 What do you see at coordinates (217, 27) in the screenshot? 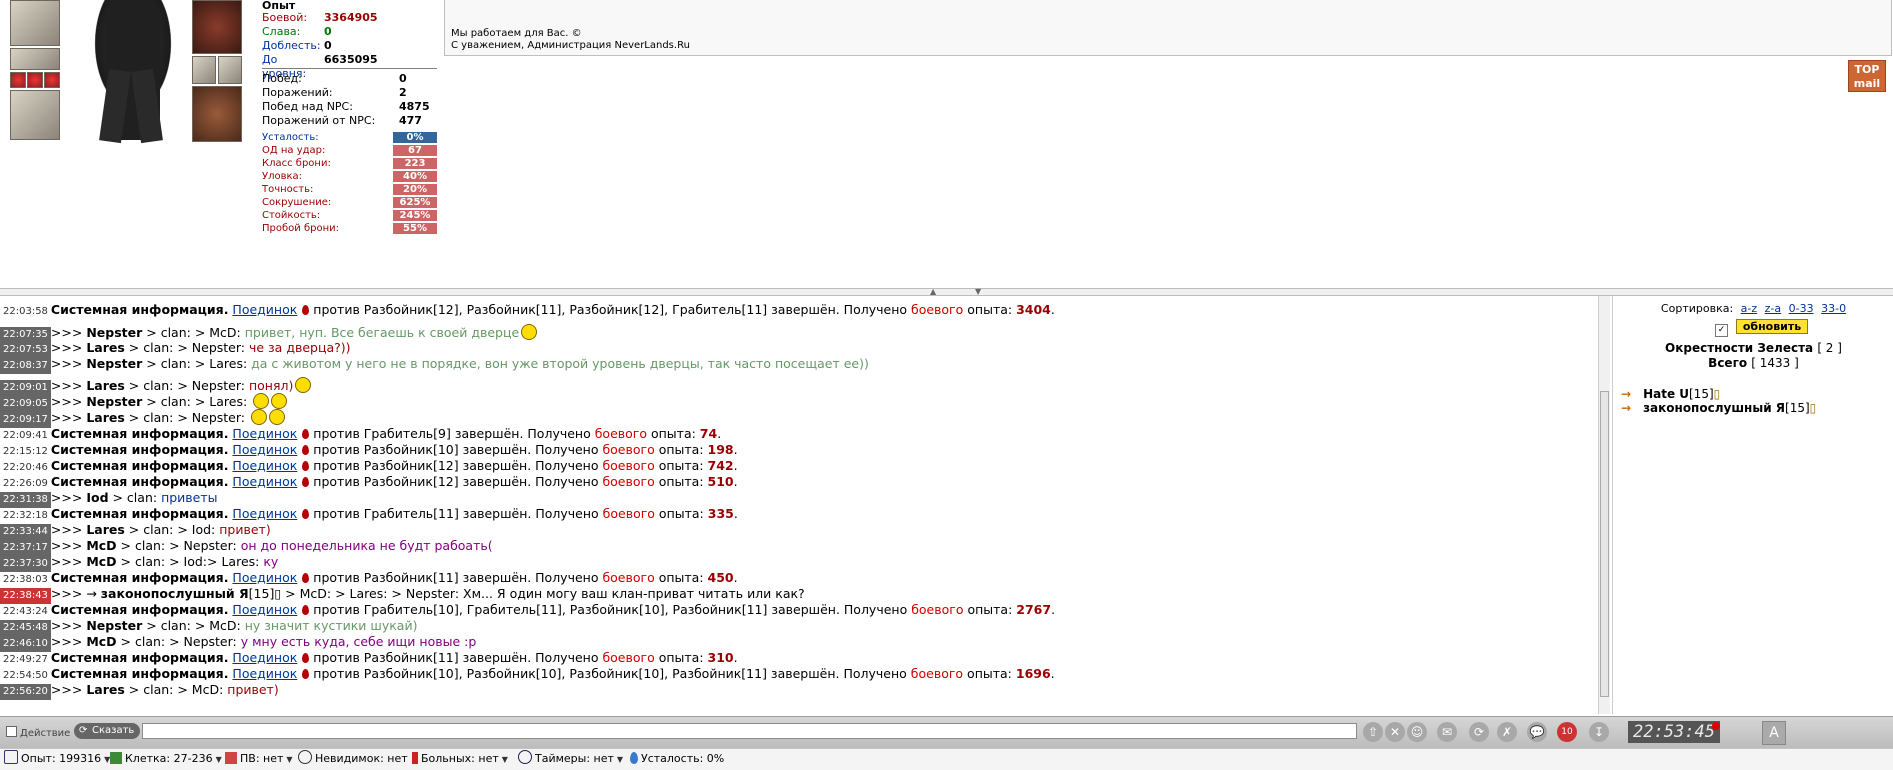
I see `shield-slot` at bounding box center [217, 27].